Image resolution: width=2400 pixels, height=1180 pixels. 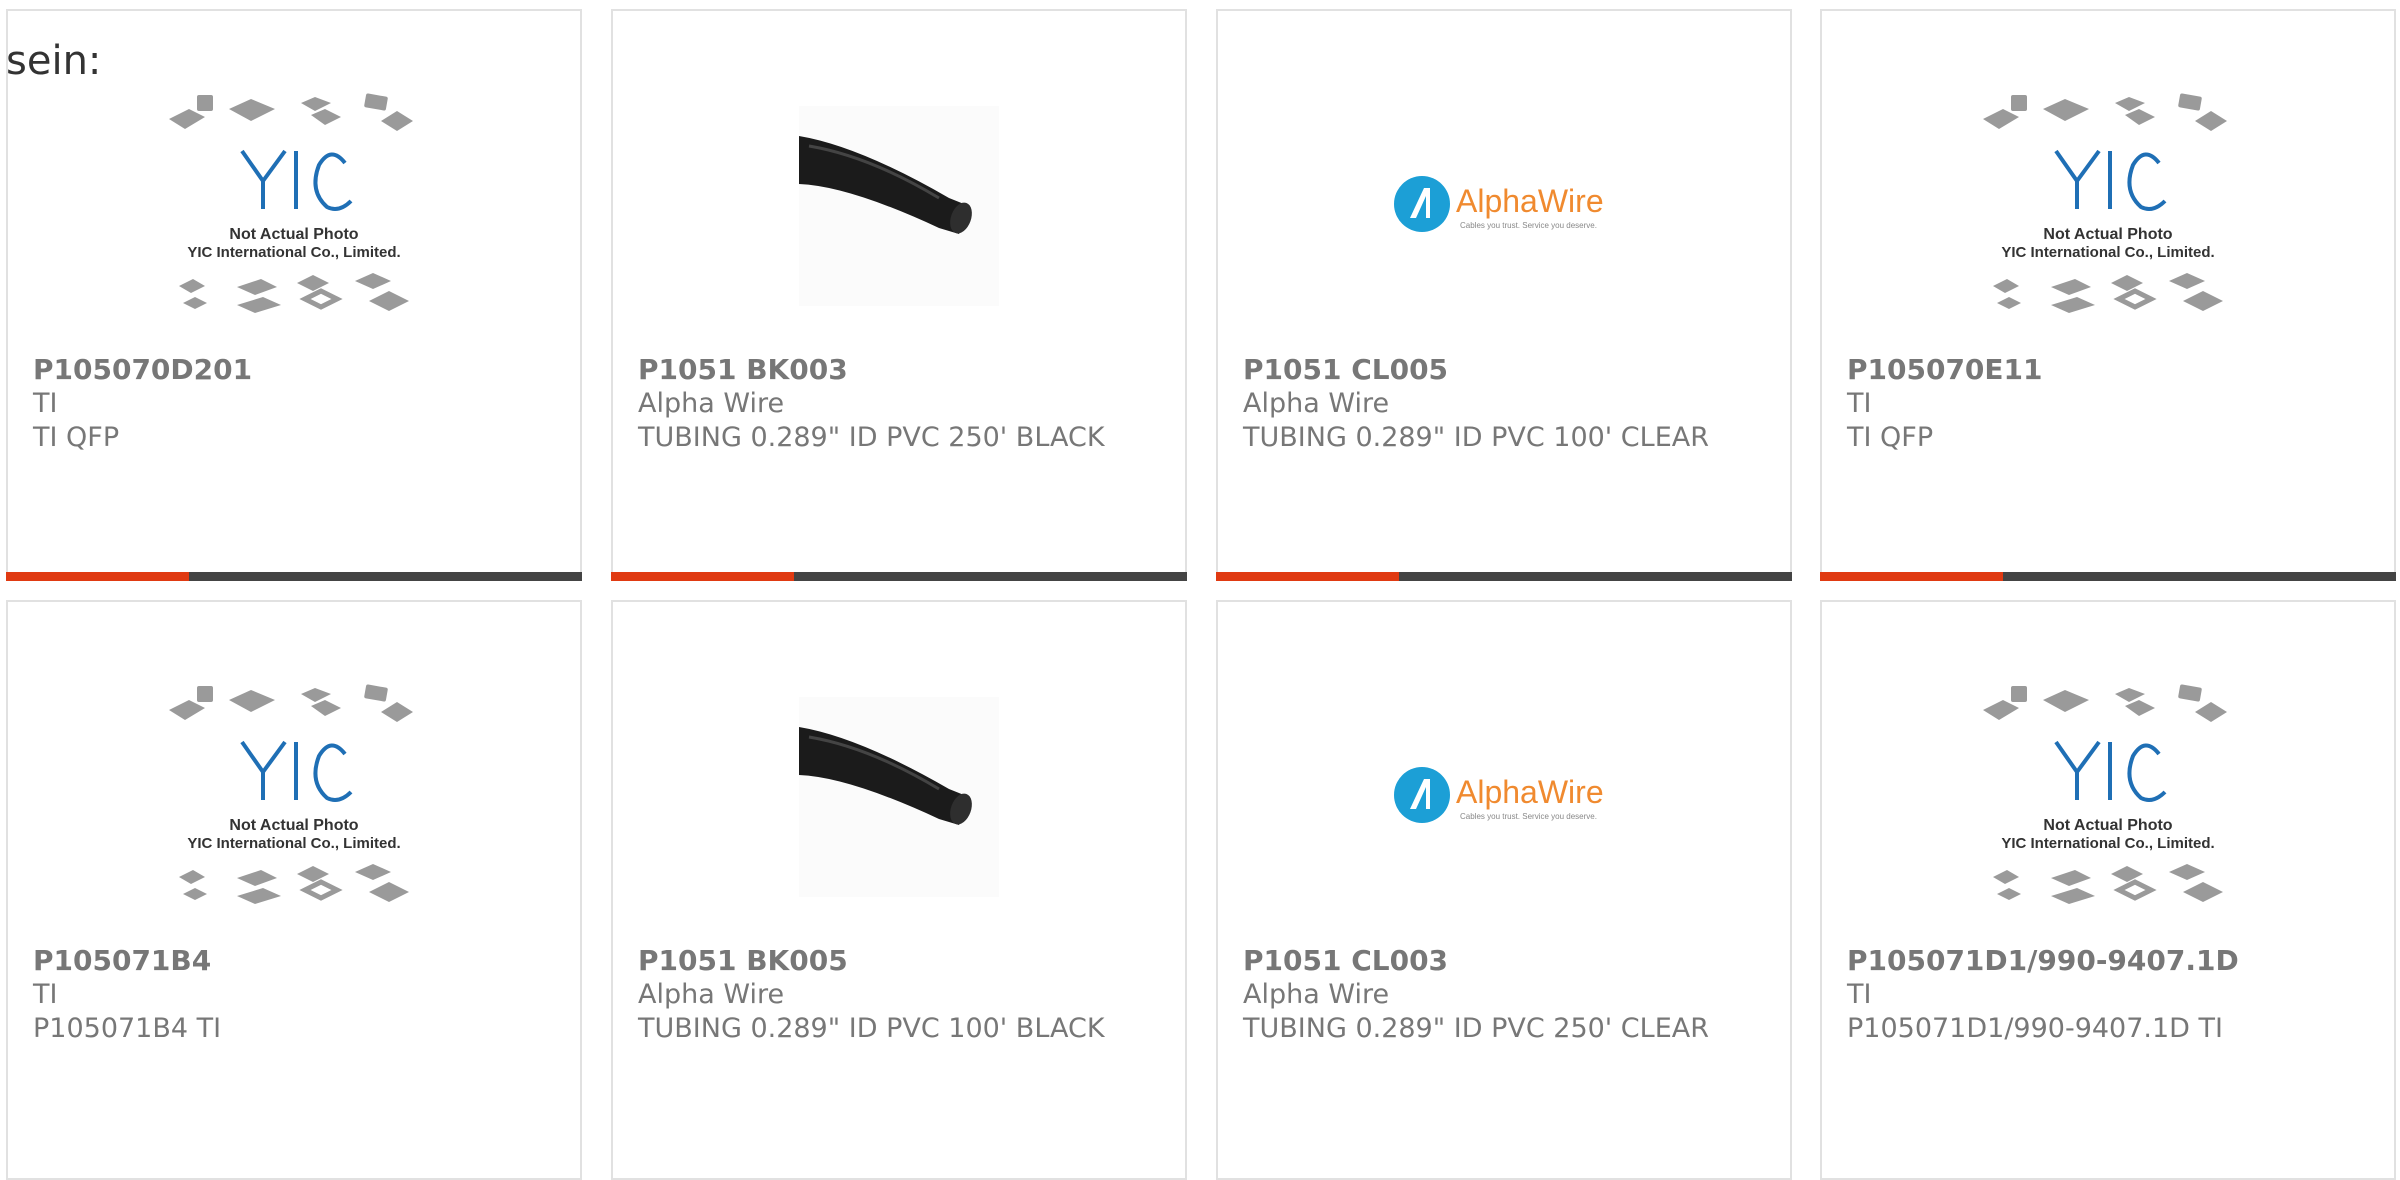 What do you see at coordinates (901, 370) in the screenshot?
I see `part-number-link: P1051 BK003` at bounding box center [901, 370].